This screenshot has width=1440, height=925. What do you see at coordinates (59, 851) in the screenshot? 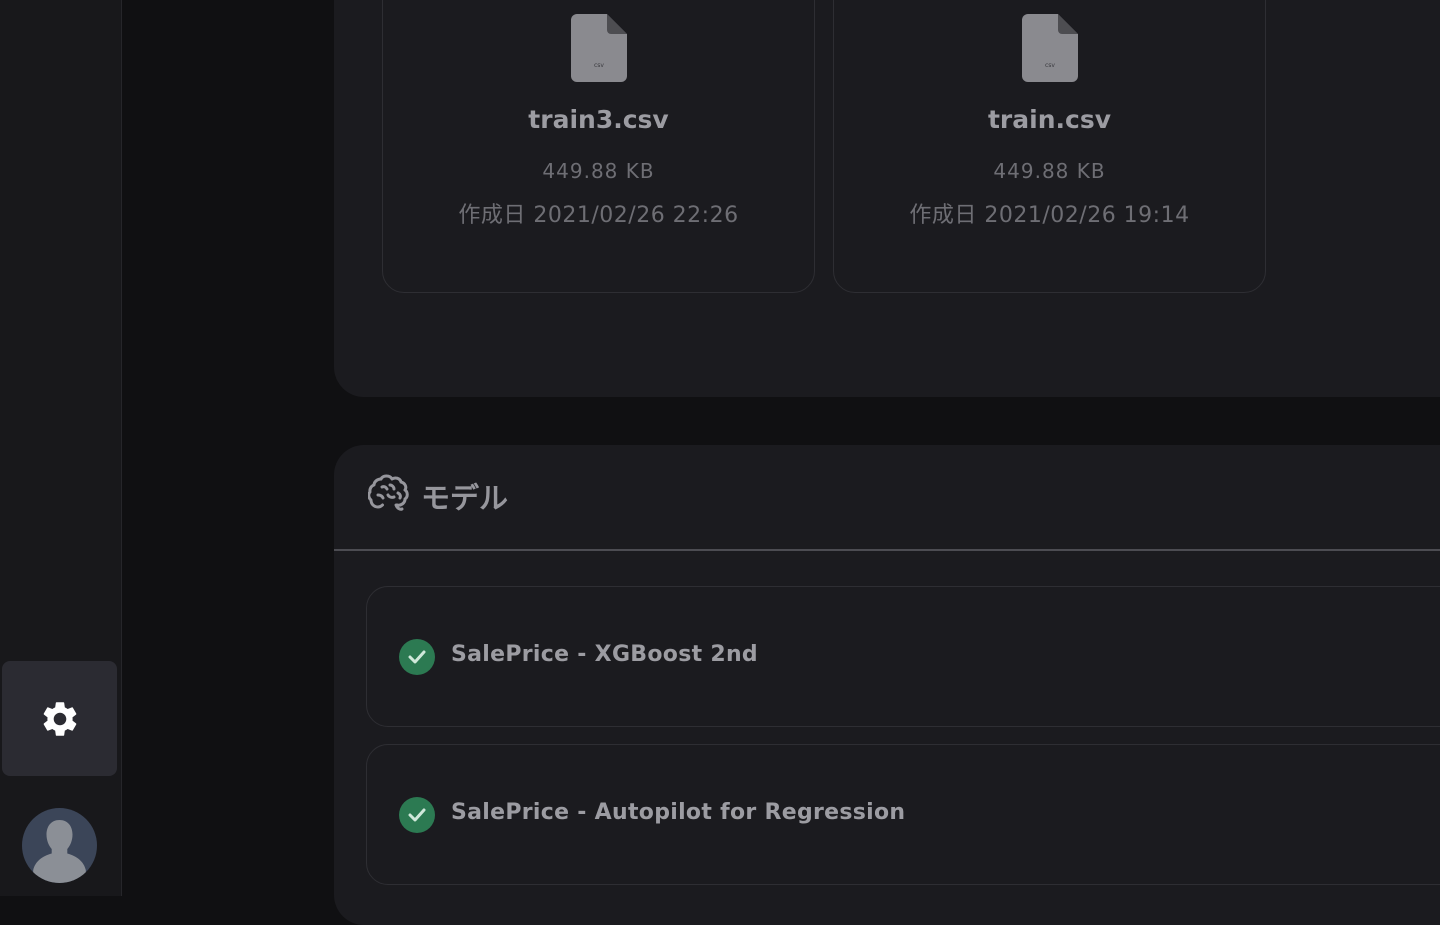
I see `user-silhouette-icon` at bounding box center [59, 851].